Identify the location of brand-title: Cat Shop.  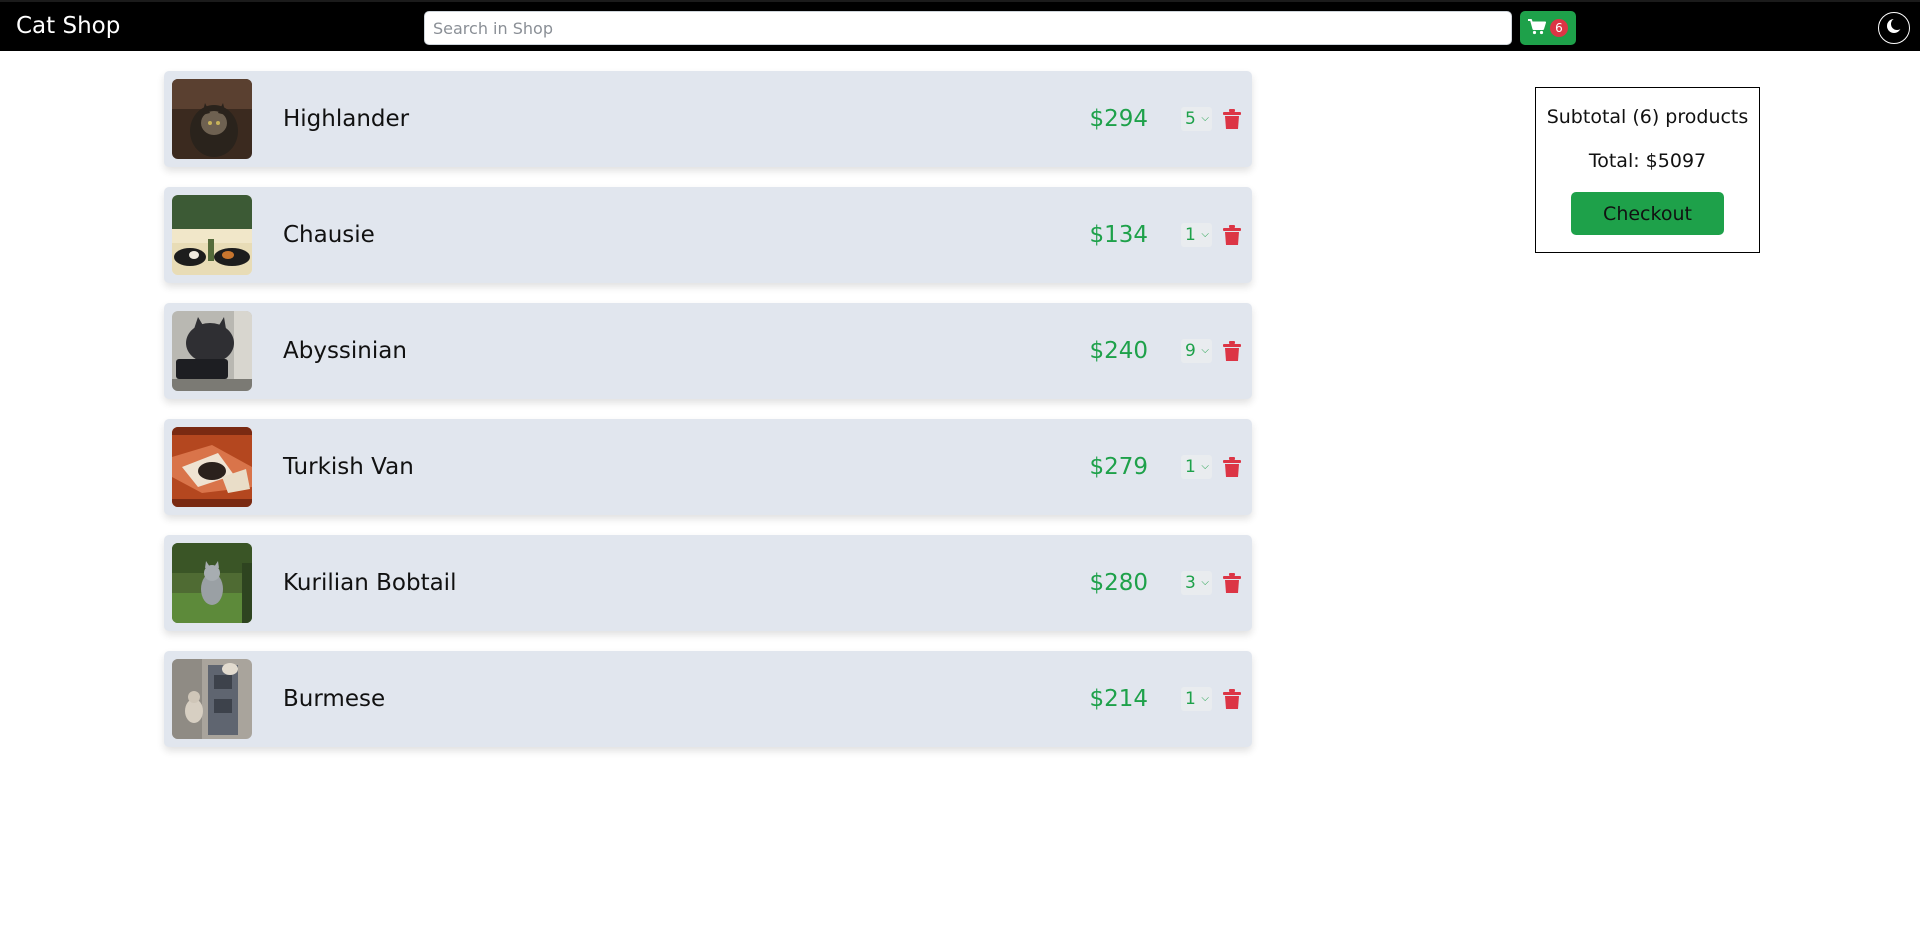
(68, 26).